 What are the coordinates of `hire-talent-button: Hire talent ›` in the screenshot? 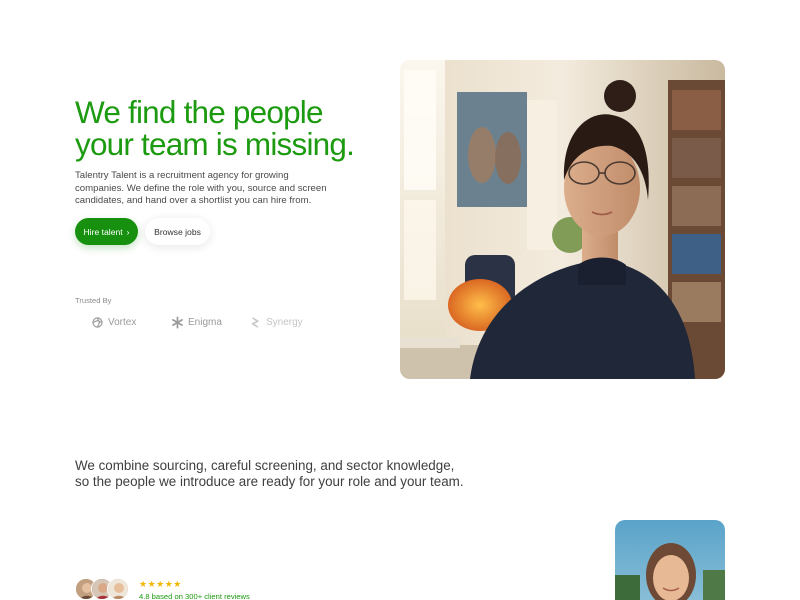 It's located at (106, 231).